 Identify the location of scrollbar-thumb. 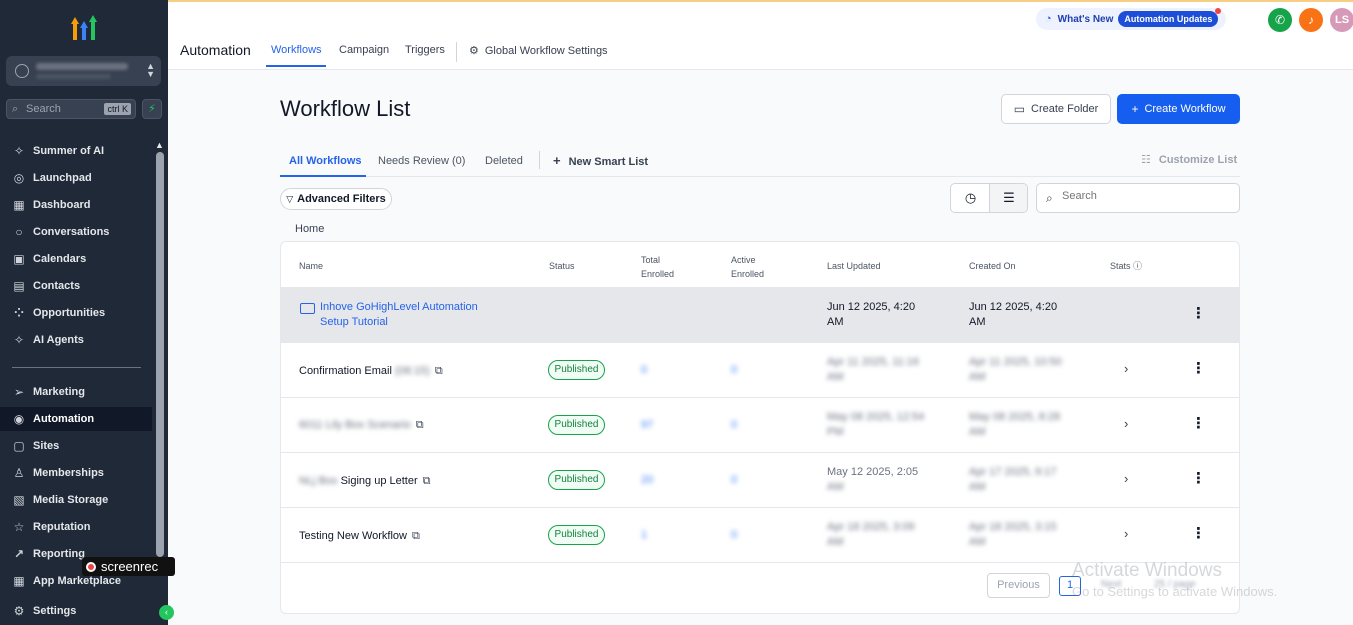
(160, 354).